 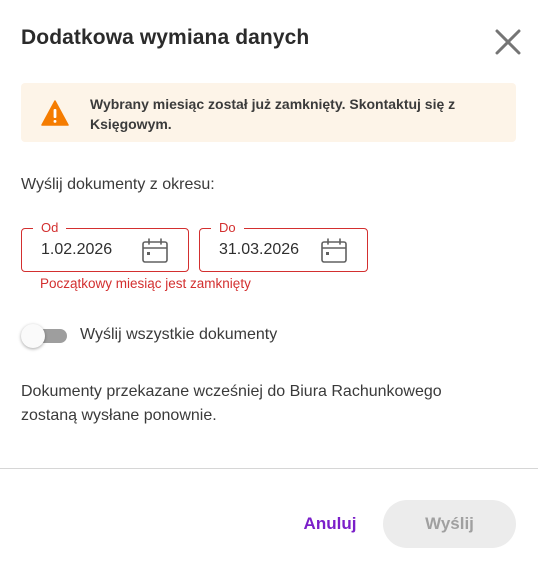 I want to click on send-button: Wyślij, so click(x=449, y=524).